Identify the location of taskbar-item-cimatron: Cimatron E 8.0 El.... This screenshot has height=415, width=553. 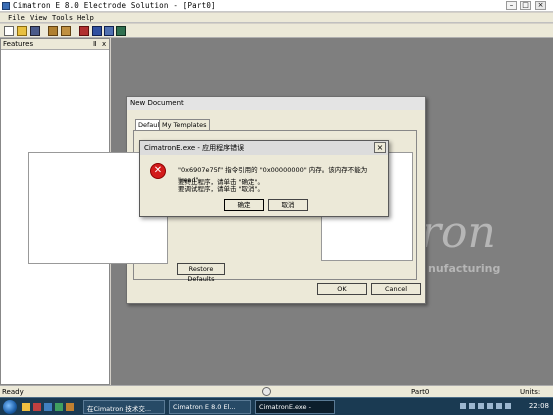
(210, 407).